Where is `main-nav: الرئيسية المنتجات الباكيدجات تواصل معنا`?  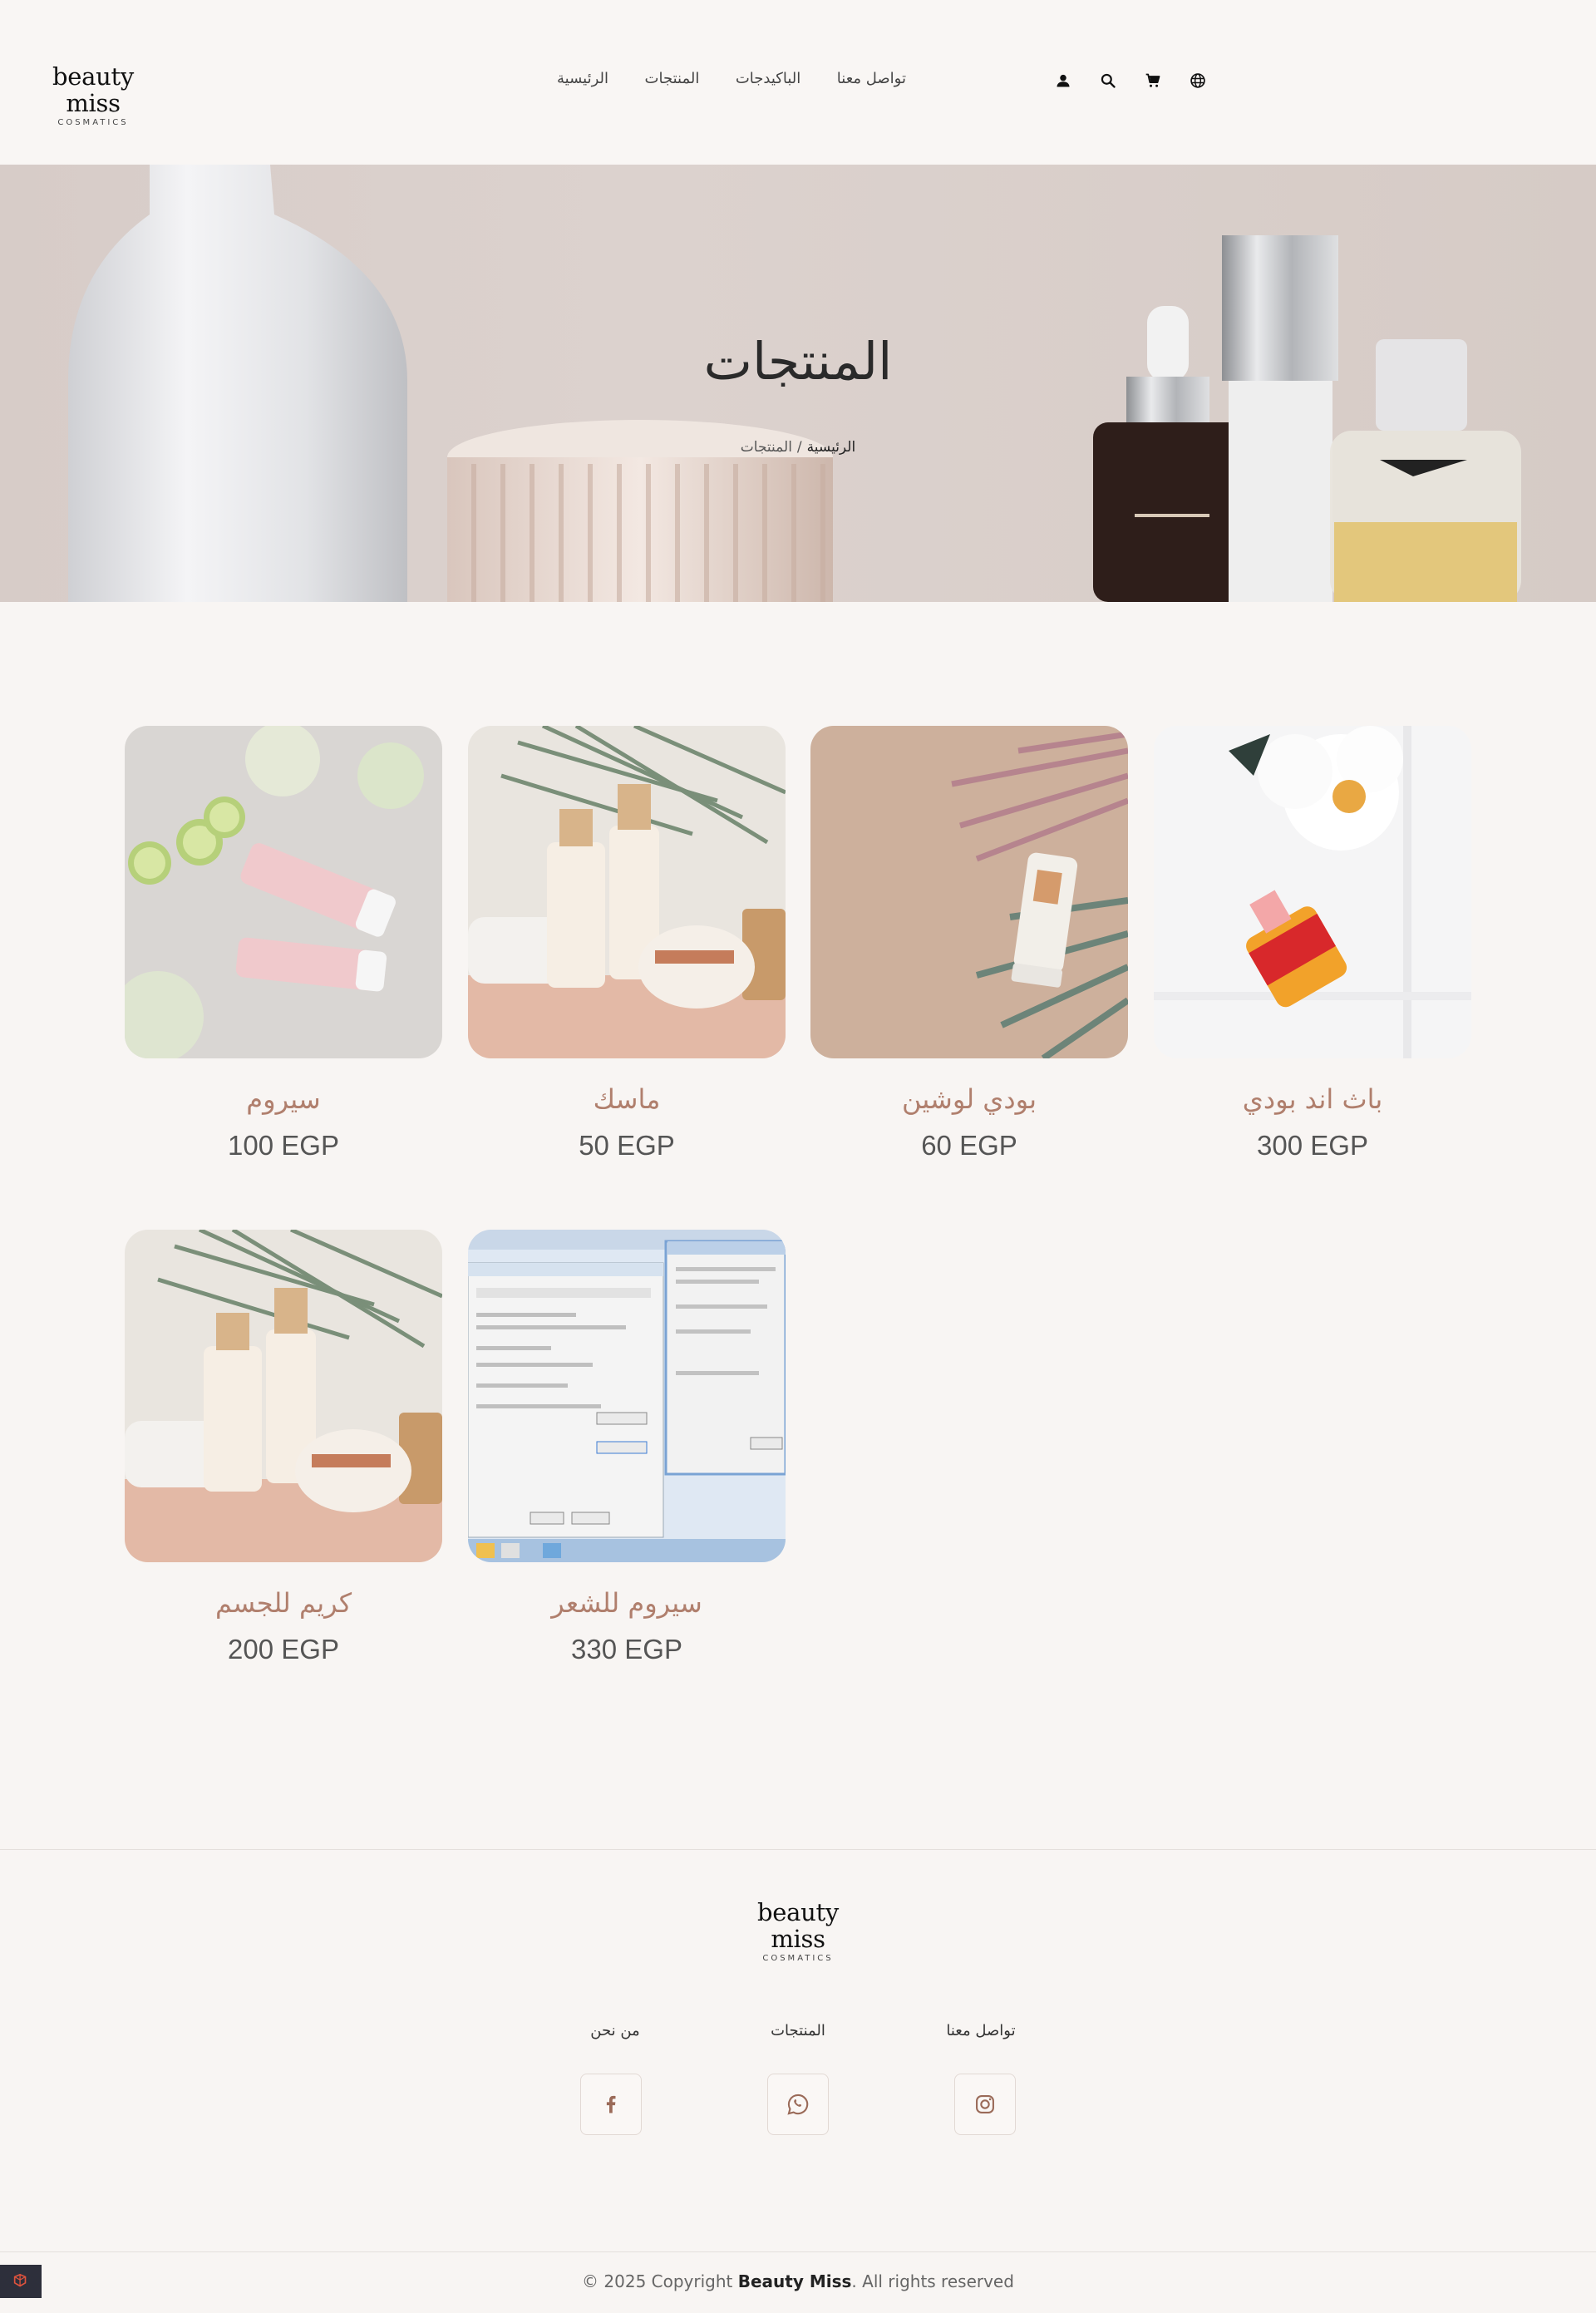
main-nav: الرئيسية المنتجات الباكيدجات تواصل معنا is located at coordinates (731, 78).